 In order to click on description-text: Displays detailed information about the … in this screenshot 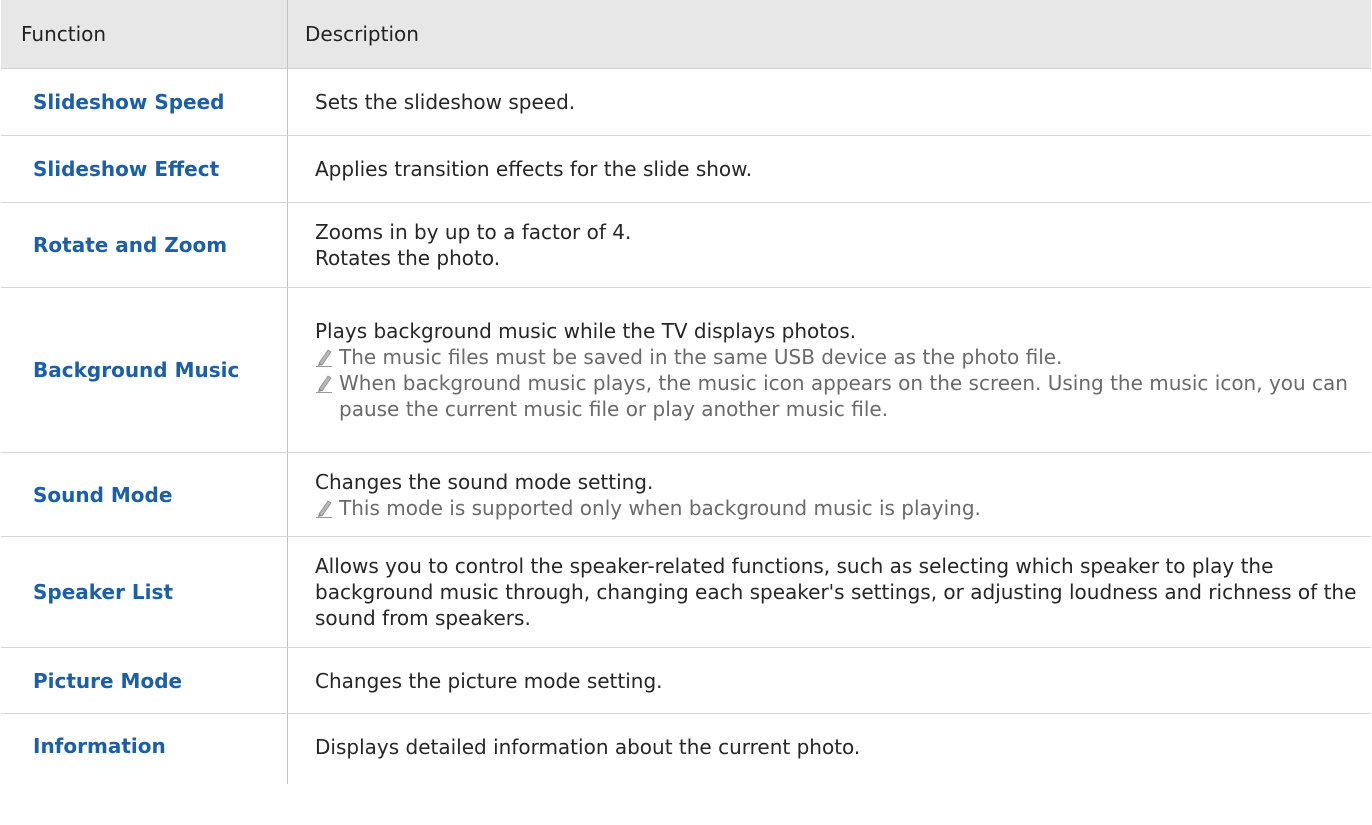, I will do `click(588, 747)`.